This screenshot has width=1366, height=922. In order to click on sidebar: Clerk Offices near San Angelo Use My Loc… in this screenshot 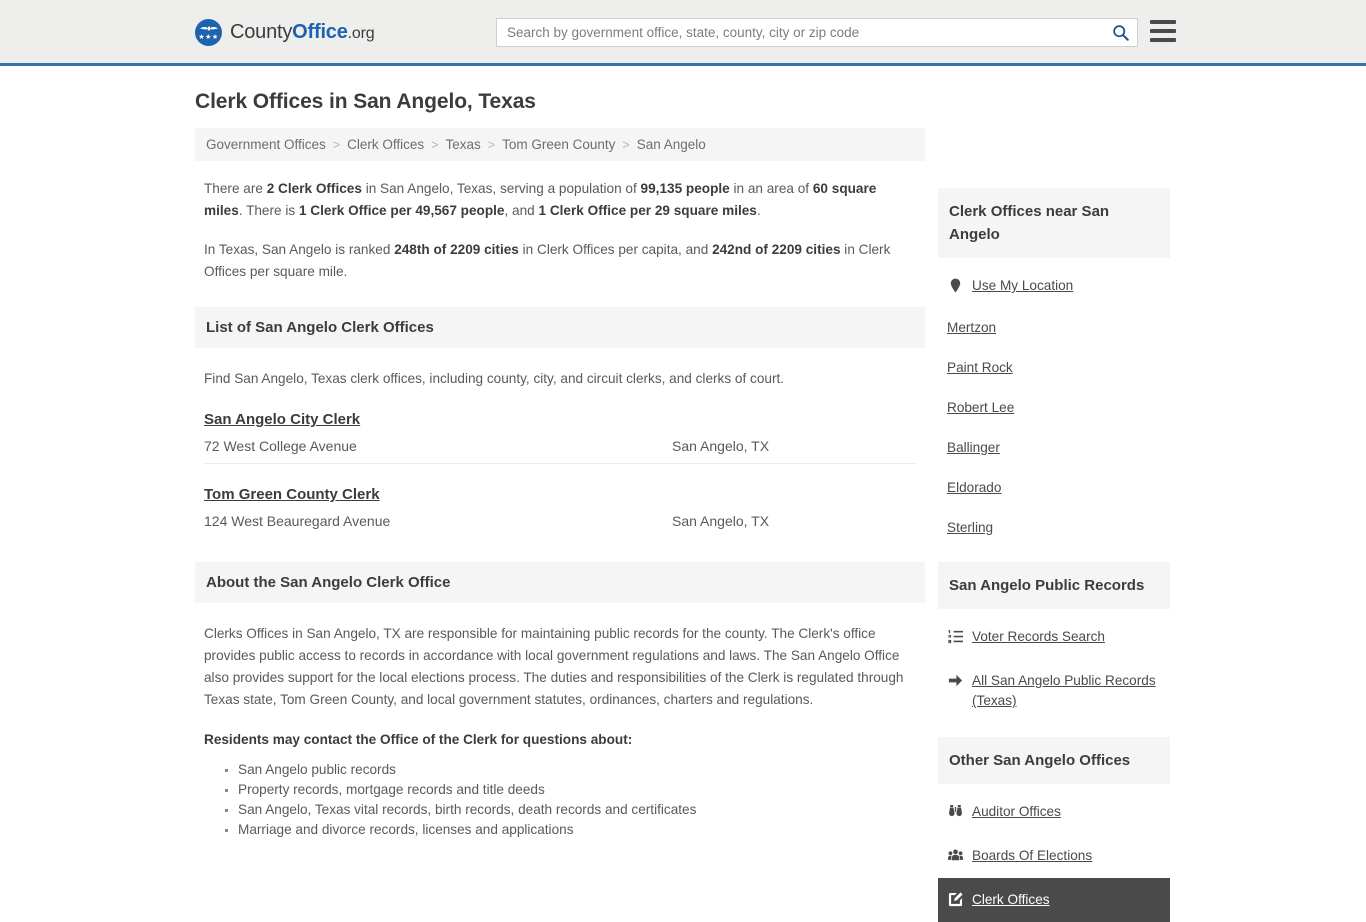, I will do `click(1054, 555)`.